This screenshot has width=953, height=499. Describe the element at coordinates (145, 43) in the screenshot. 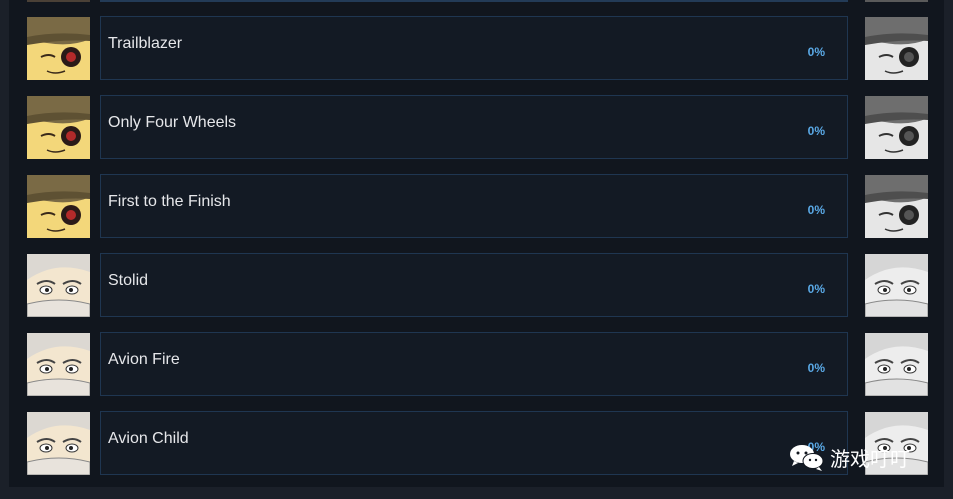

I see `achievement-title: Trailblazer` at that location.